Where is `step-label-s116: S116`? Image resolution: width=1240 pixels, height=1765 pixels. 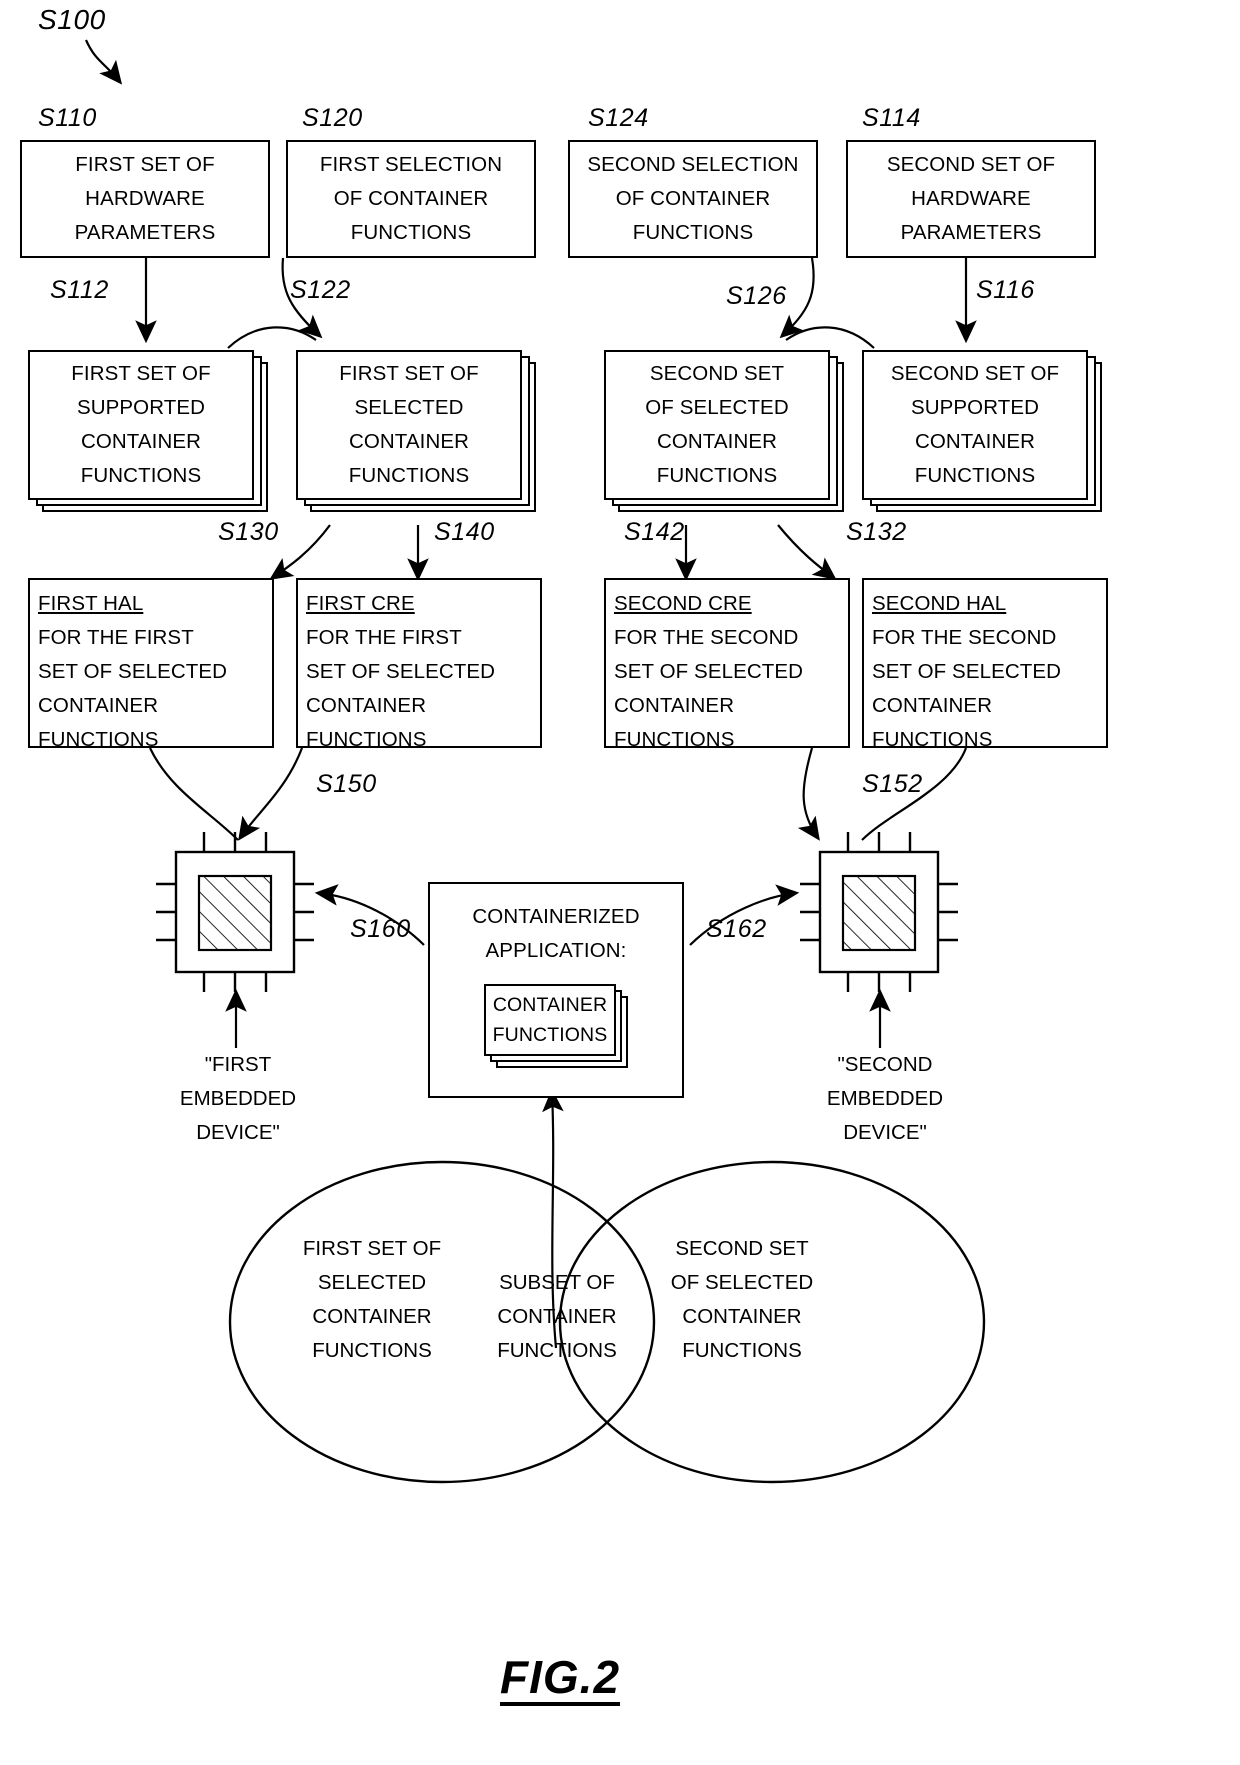 step-label-s116: S116 is located at coordinates (1005, 290).